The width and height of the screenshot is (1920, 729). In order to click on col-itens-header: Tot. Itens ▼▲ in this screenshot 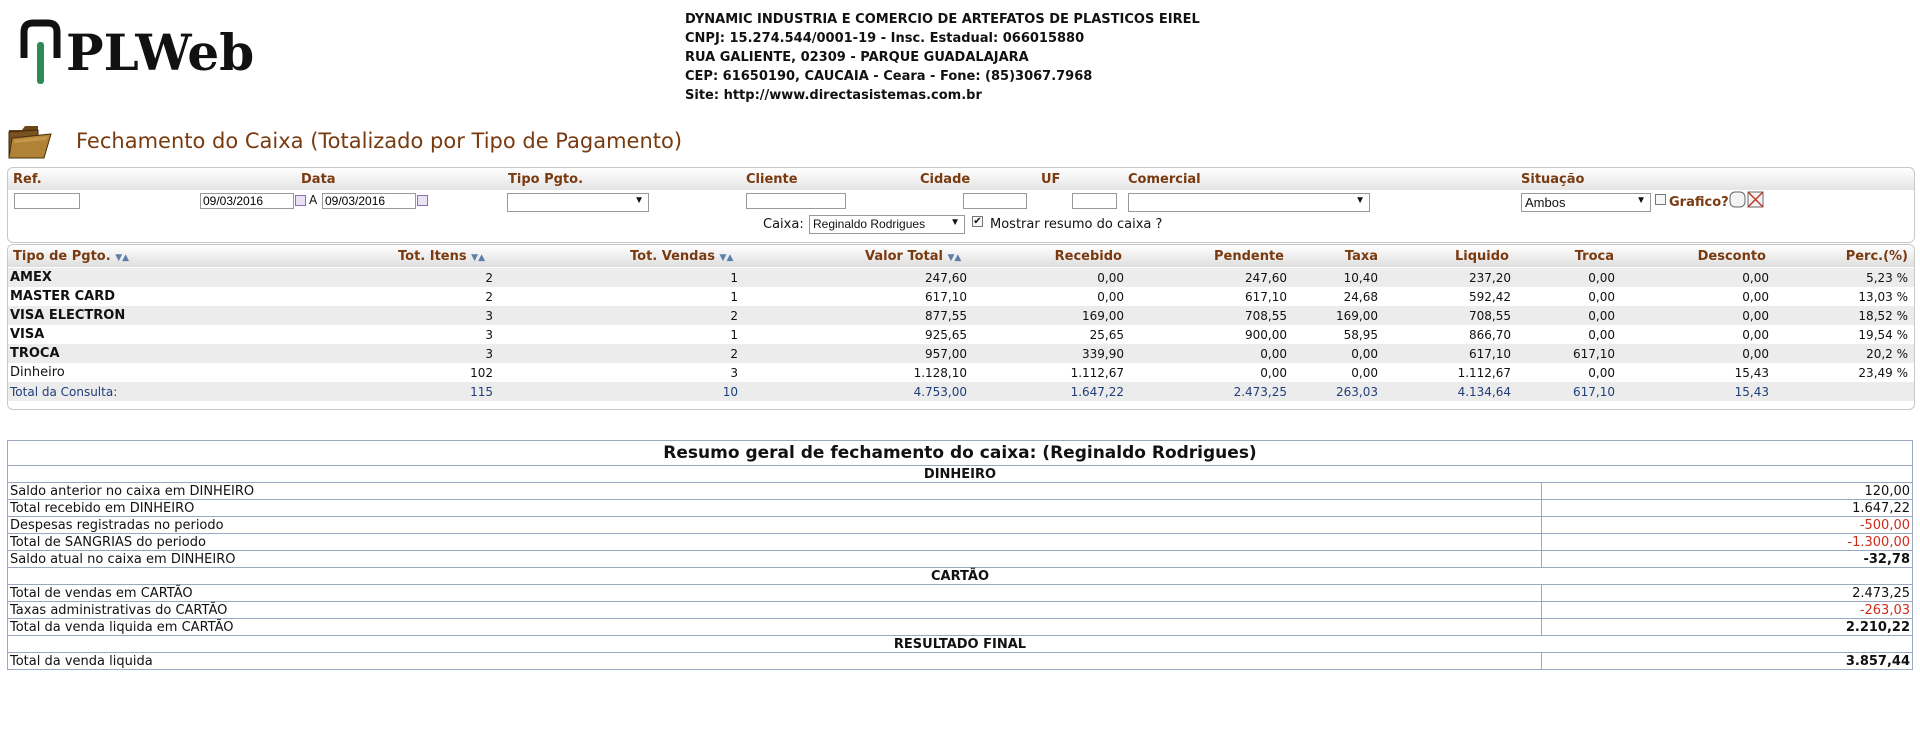, I will do `click(441, 256)`.